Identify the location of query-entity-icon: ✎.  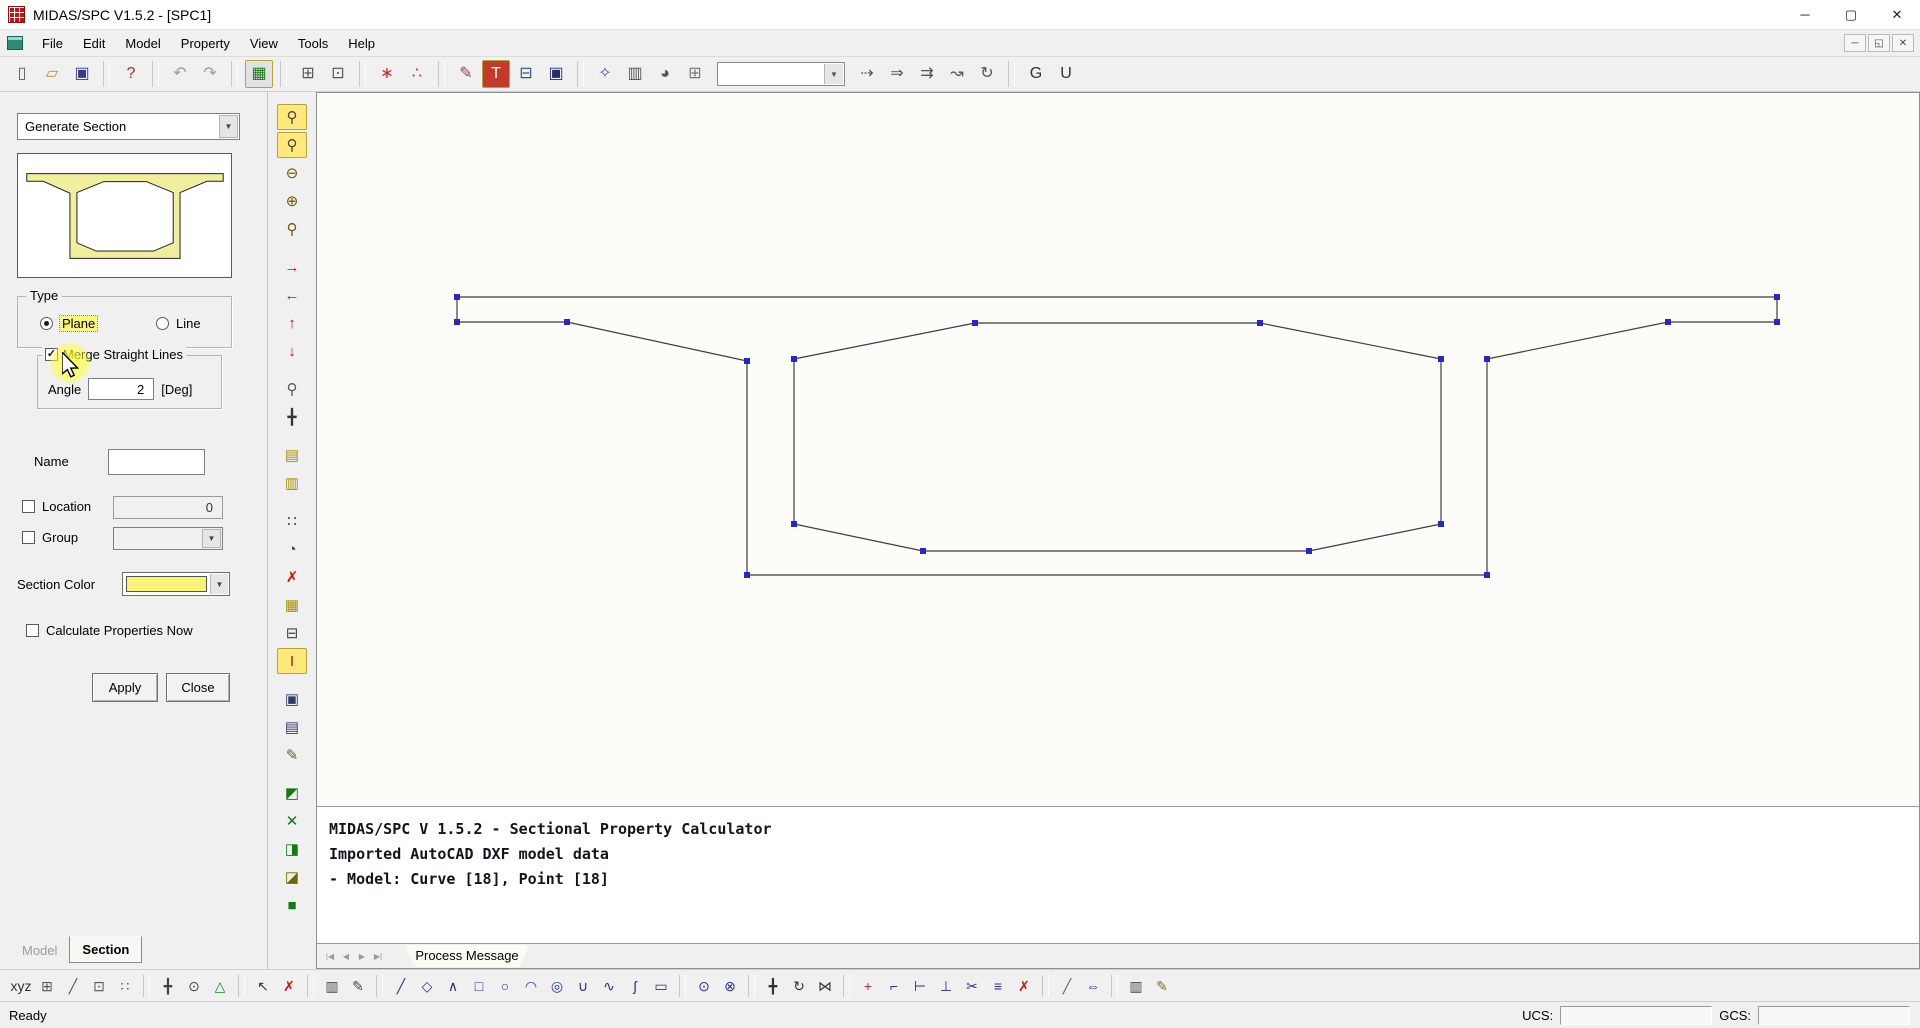
(358, 986).